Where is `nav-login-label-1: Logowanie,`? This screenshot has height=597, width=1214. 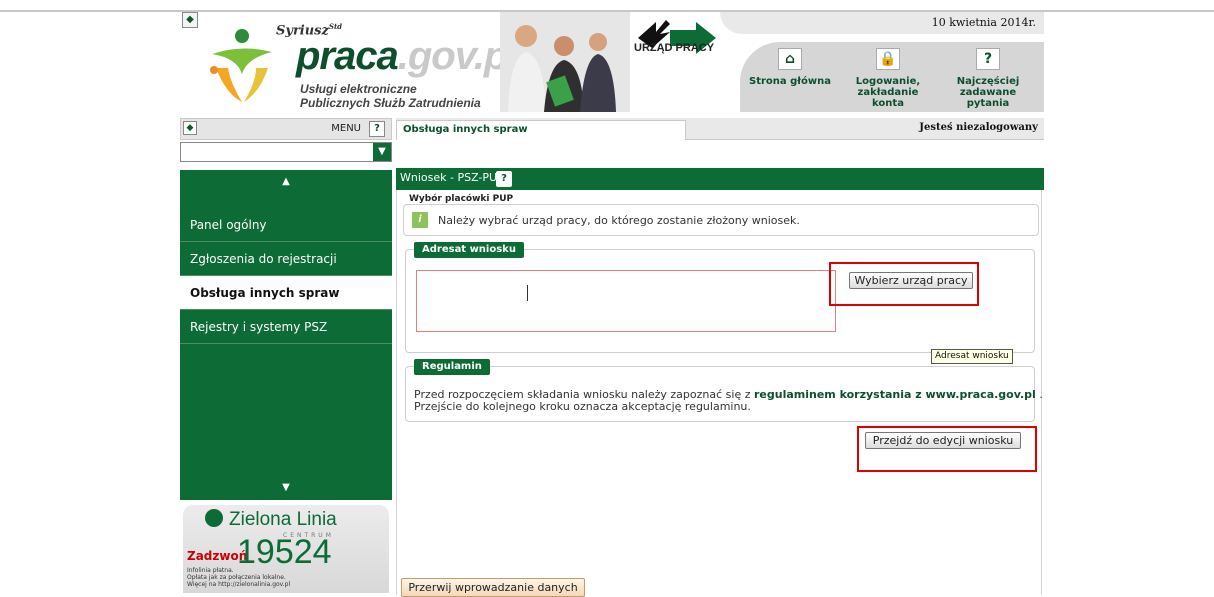
nav-login-label-1: Logowanie, is located at coordinates (888, 81).